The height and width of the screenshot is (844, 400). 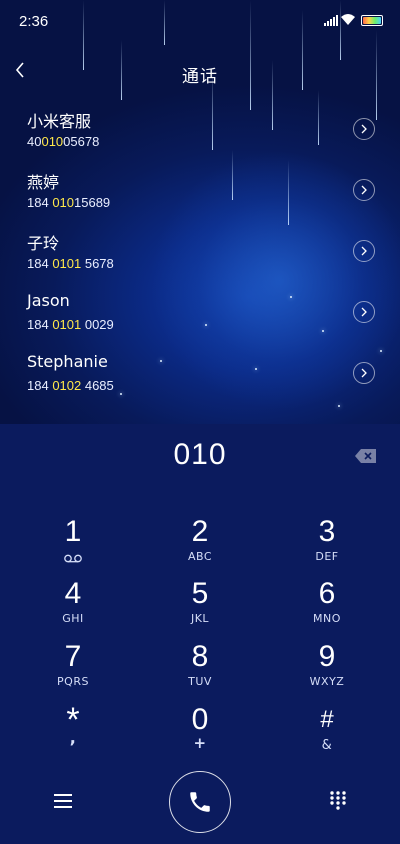 I want to click on call-button, so click(x=200, y=802).